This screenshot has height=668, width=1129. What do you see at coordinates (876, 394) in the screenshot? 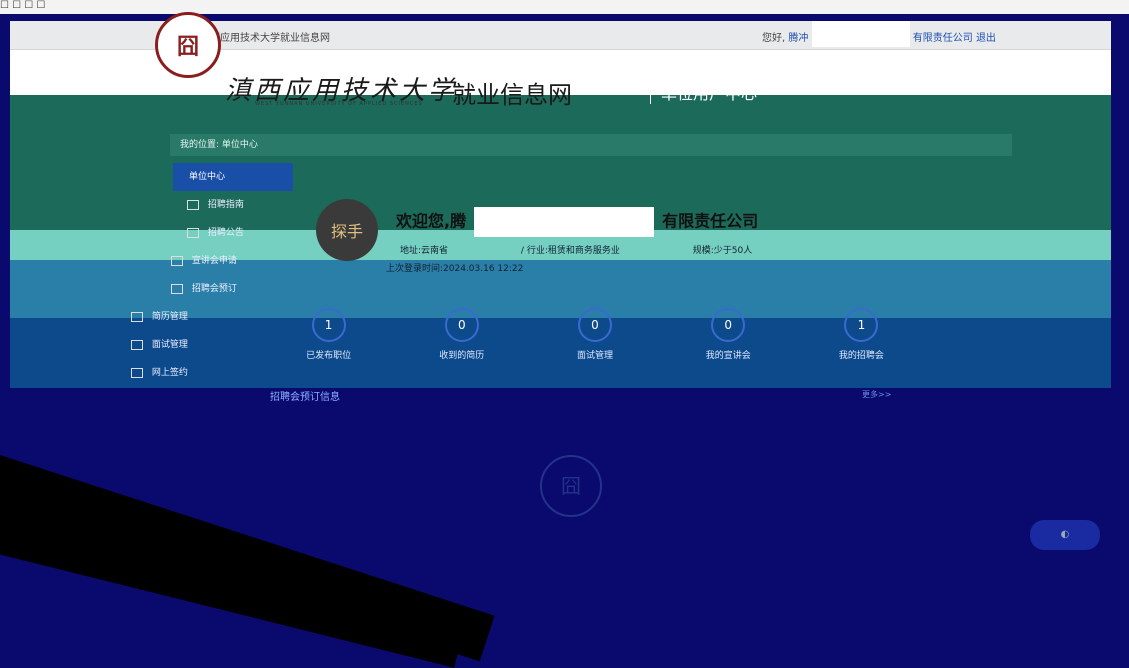
I see `more-link: 更多>>` at bounding box center [876, 394].